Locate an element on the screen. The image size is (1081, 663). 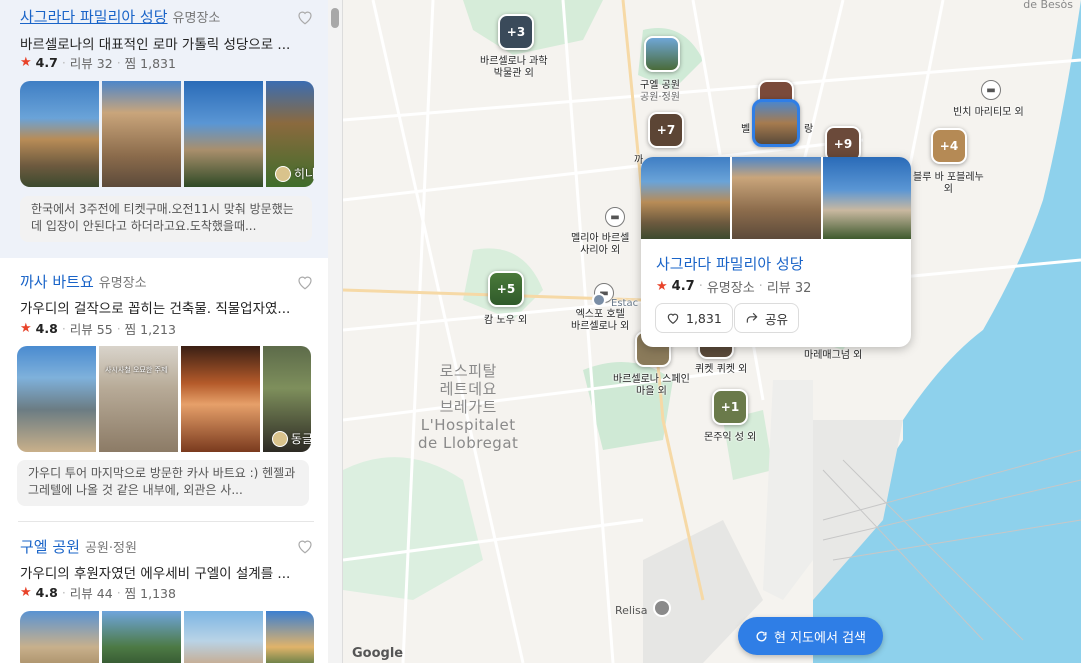
map-place-label: 벨 is located at coordinates (745, 130).